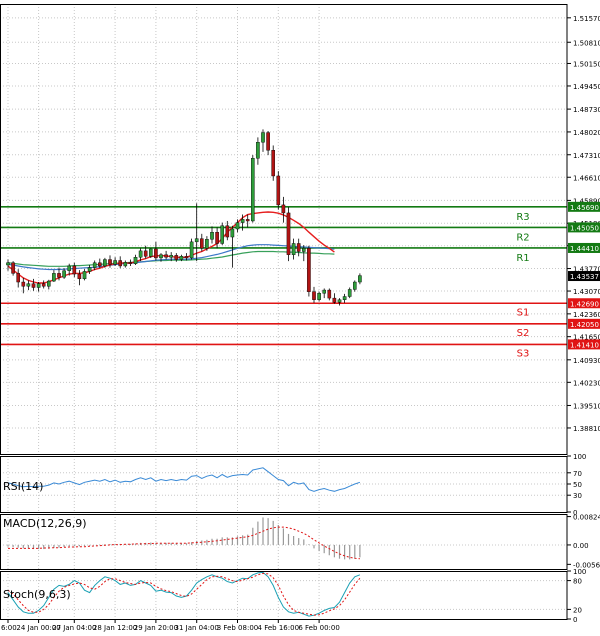 The width and height of the screenshot is (600, 636). Describe the element at coordinates (584, 345) in the screenshot. I see `pivot-price-s3: 1.41410` at that location.